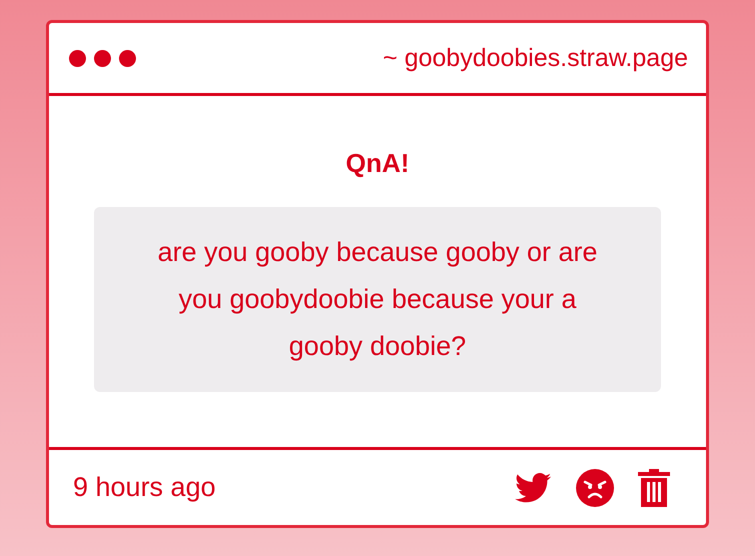 This screenshot has height=556, width=755. What do you see at coordinates (144, 487) in the screenshot?
I see `timestamp: 9 hours ago` at bounding box center [144, 487].